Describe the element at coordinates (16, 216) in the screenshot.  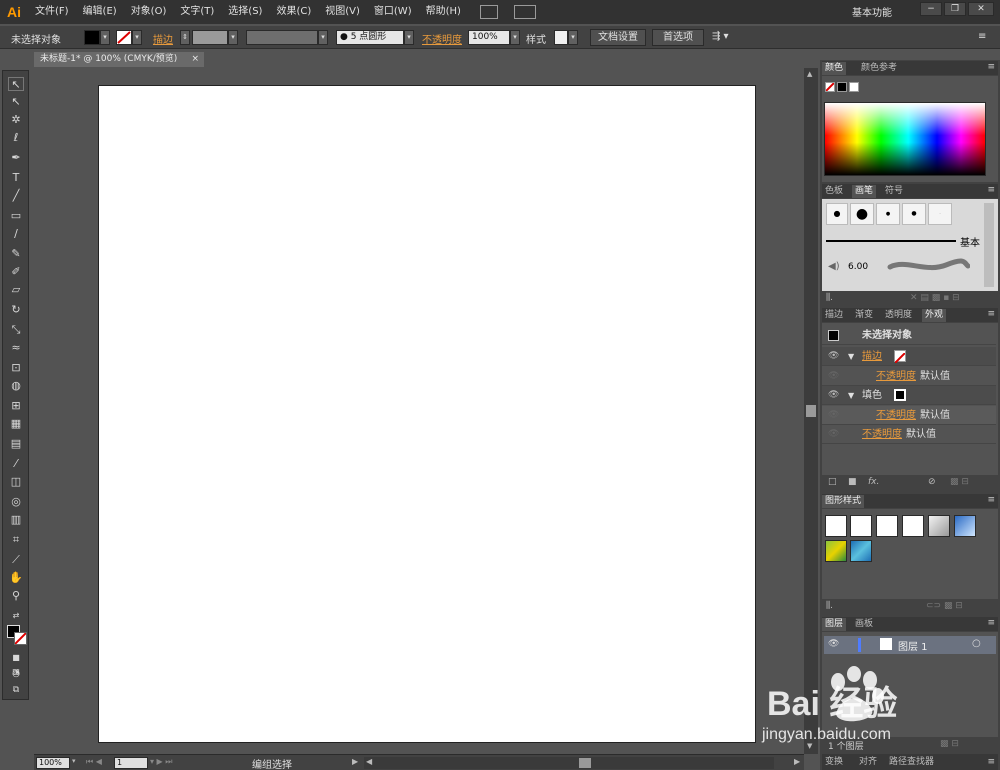
I see `rectangle-tool-icon: ▭` at that location.